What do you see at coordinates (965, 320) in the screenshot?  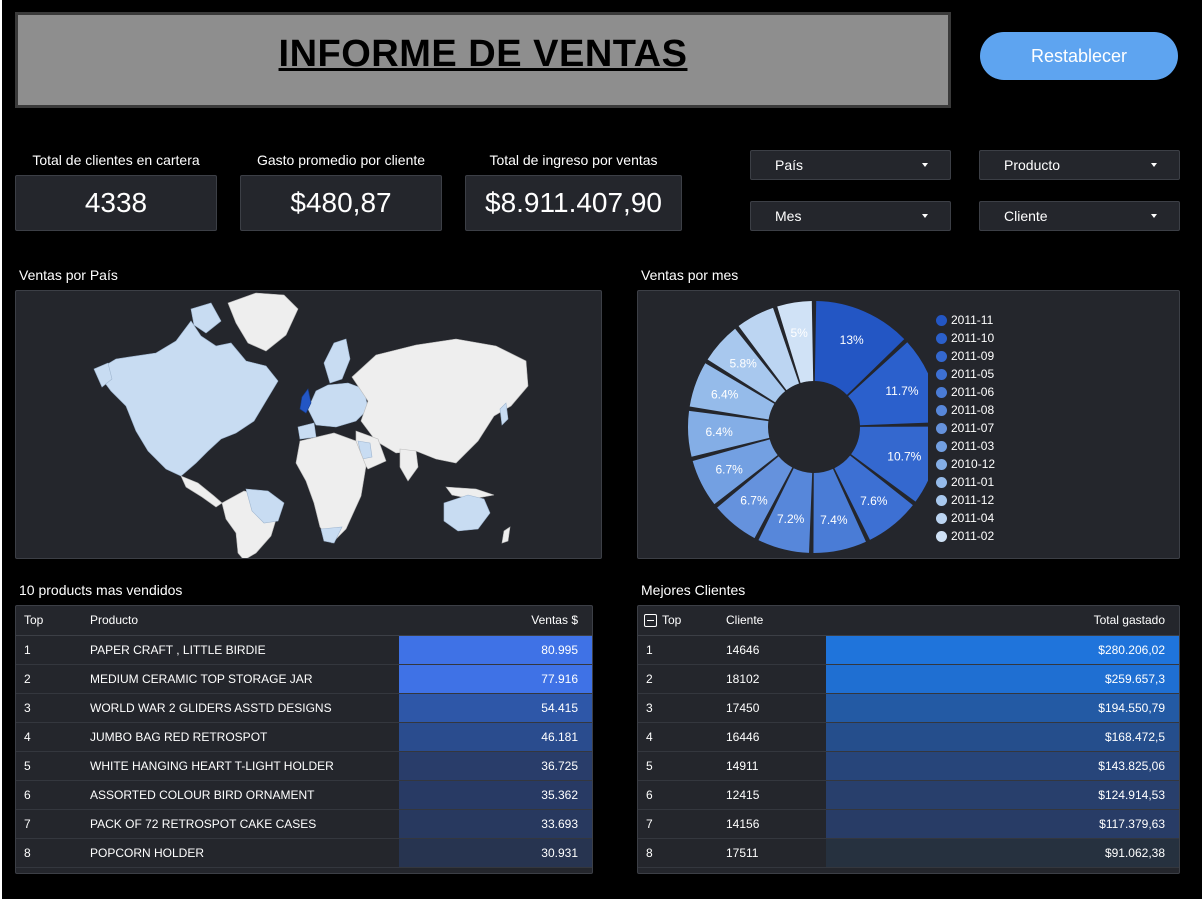 I see `legend-item: 2011-11` at bounding box center [965, 320].